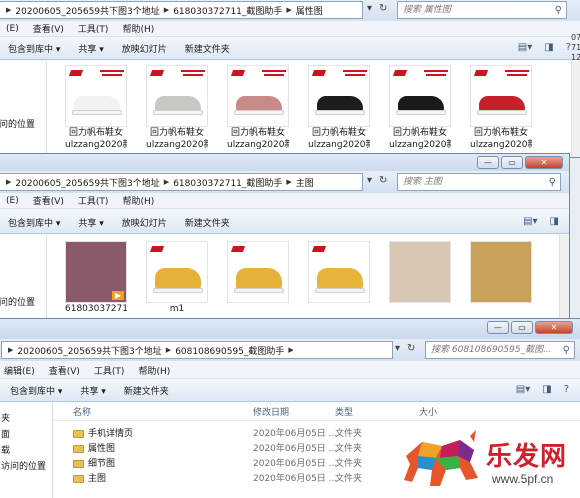 This screenshot has height=498, width=580. Describe the element at coordinates (78, 448) in the screenshot. I see `folder-icon` at that location.